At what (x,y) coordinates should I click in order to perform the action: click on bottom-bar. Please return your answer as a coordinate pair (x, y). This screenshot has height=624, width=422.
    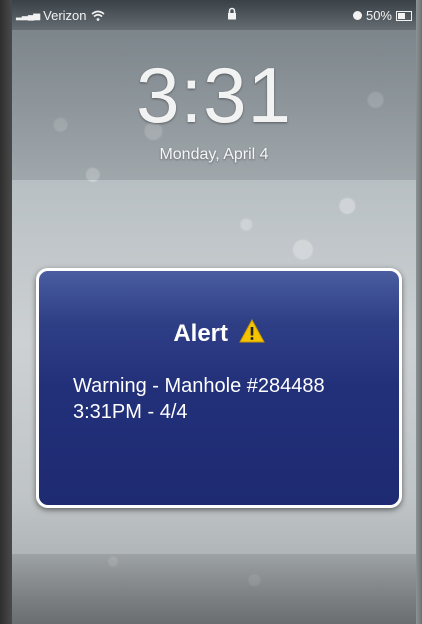
    Looking at the image, I should click on (214, 589).